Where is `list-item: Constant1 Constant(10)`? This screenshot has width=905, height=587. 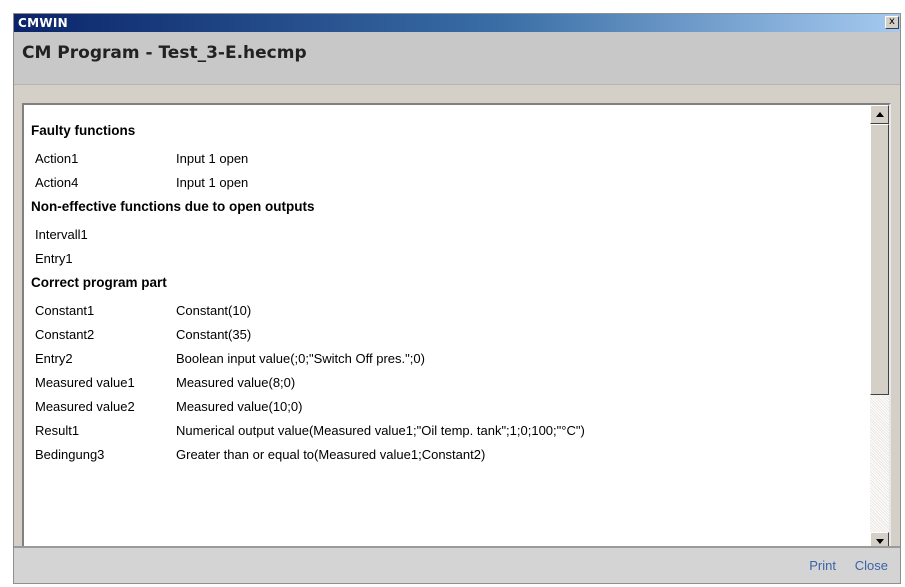 list-item: Constant1 Constant(10) is located at coordinates (450, 311).